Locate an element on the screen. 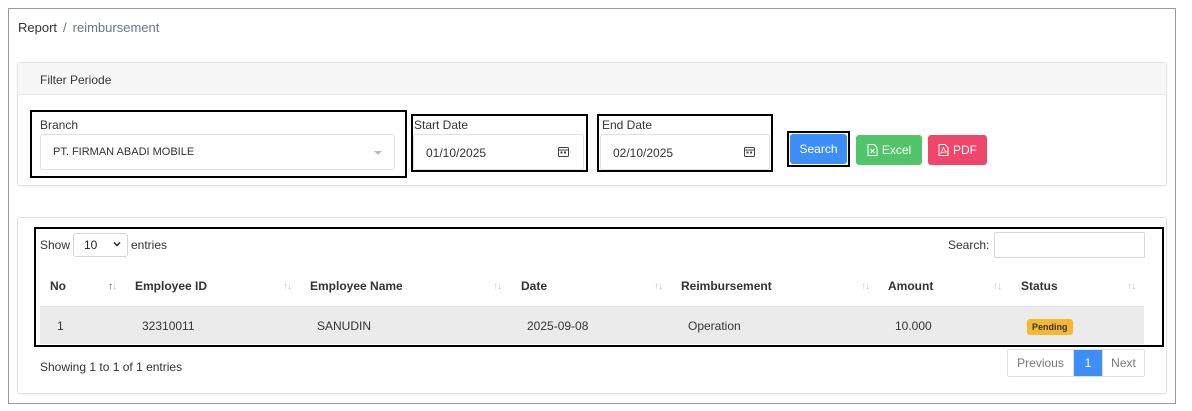 The width and height of the screenshot is (1192, 411). start-date-value: 01/10/2025 is located at coordinates (456, 153).